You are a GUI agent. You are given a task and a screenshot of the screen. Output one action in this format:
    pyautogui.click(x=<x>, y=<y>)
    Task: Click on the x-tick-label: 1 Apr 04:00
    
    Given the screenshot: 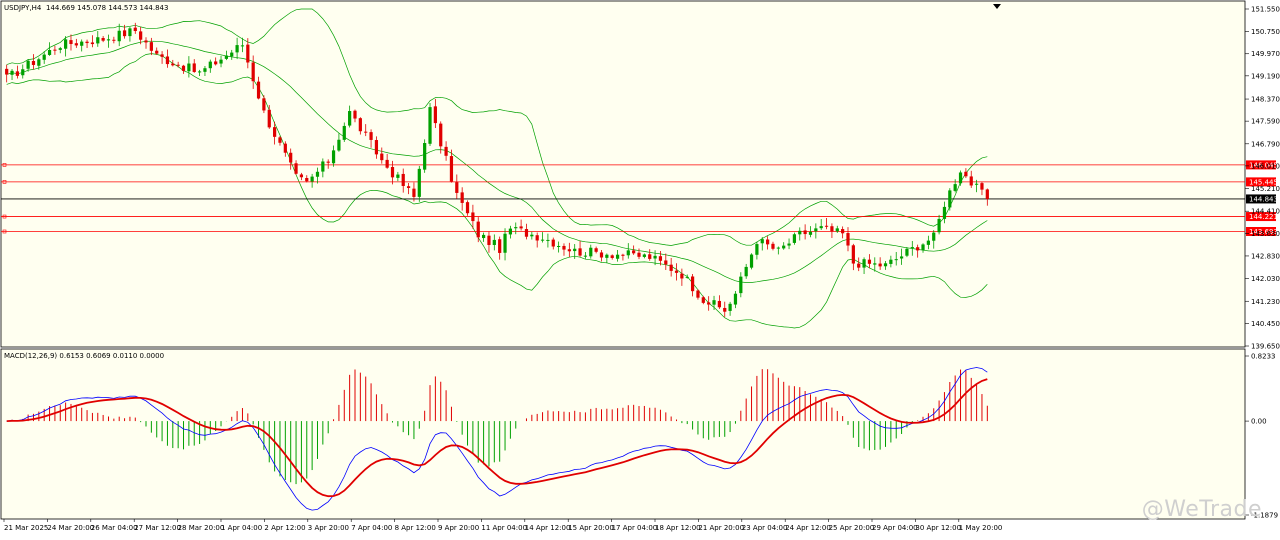 What is the action you would take?
    pyautogui.click(x=241, y=528)
    